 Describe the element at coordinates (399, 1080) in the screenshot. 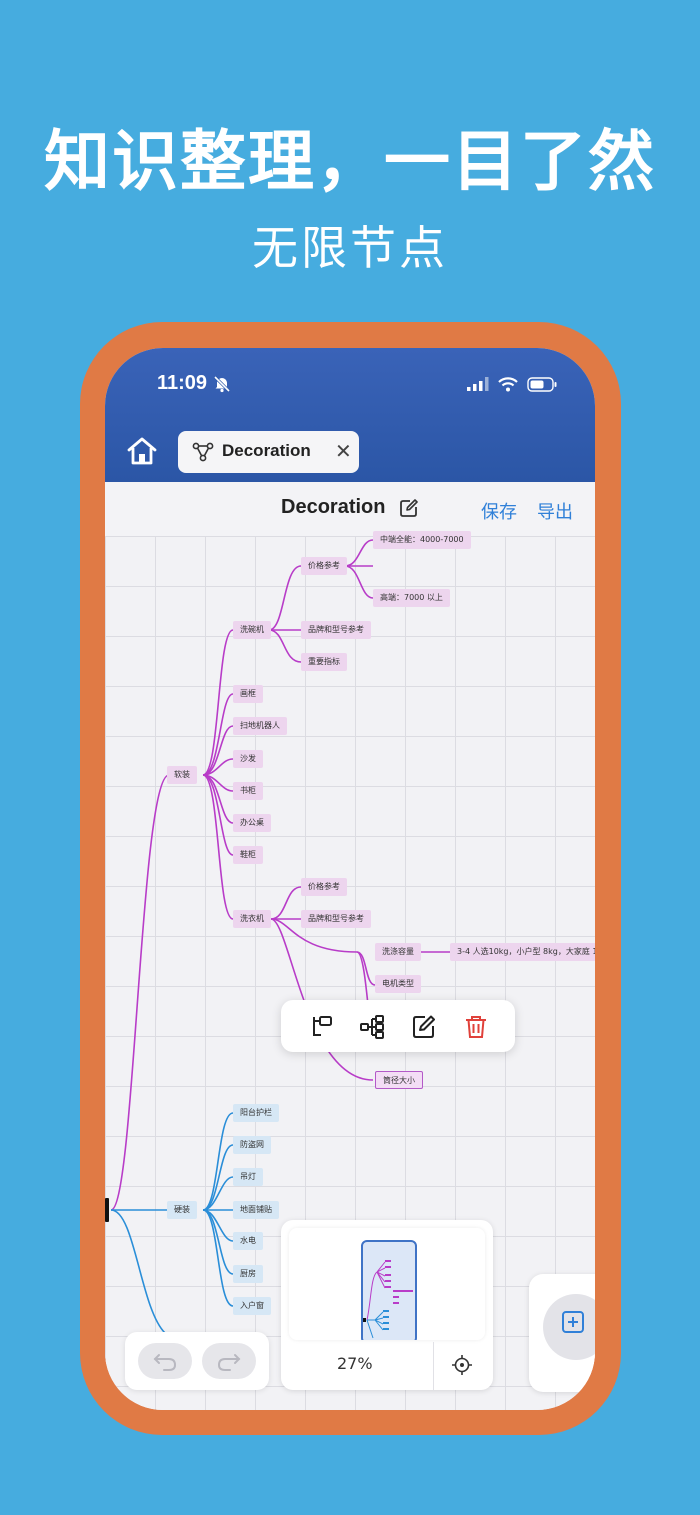

I see `mindmap-node-selected: 筒径大小` at that location.